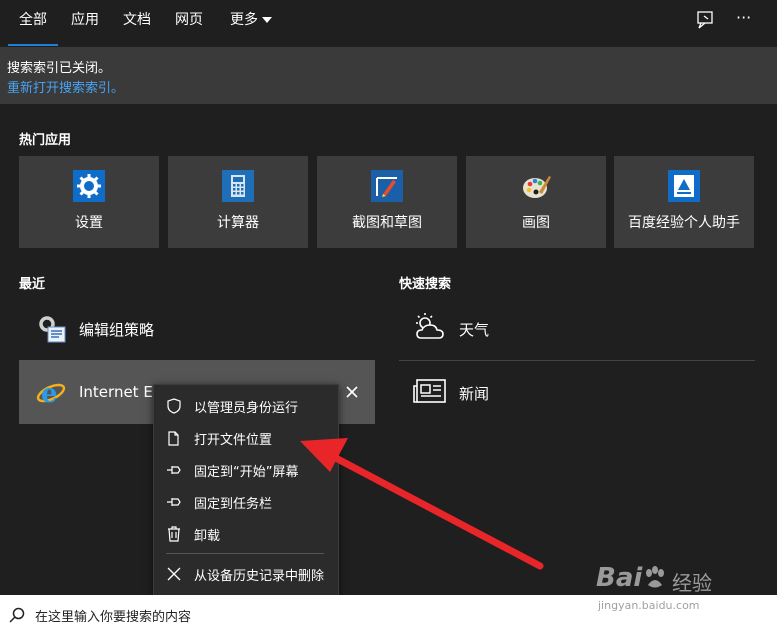  Describe the element at coordinates (655, 578) in the screenshot. I see `baidu-paw-icon` at that location.